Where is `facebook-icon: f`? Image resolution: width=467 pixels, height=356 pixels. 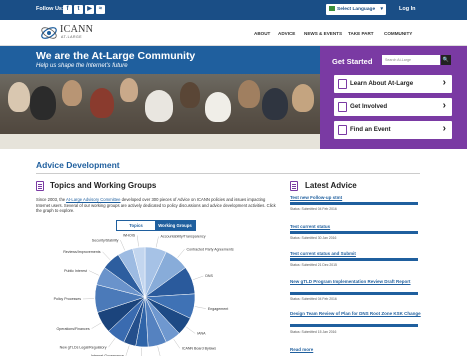
facebook-icon: f is located at coordinates (67, 9).